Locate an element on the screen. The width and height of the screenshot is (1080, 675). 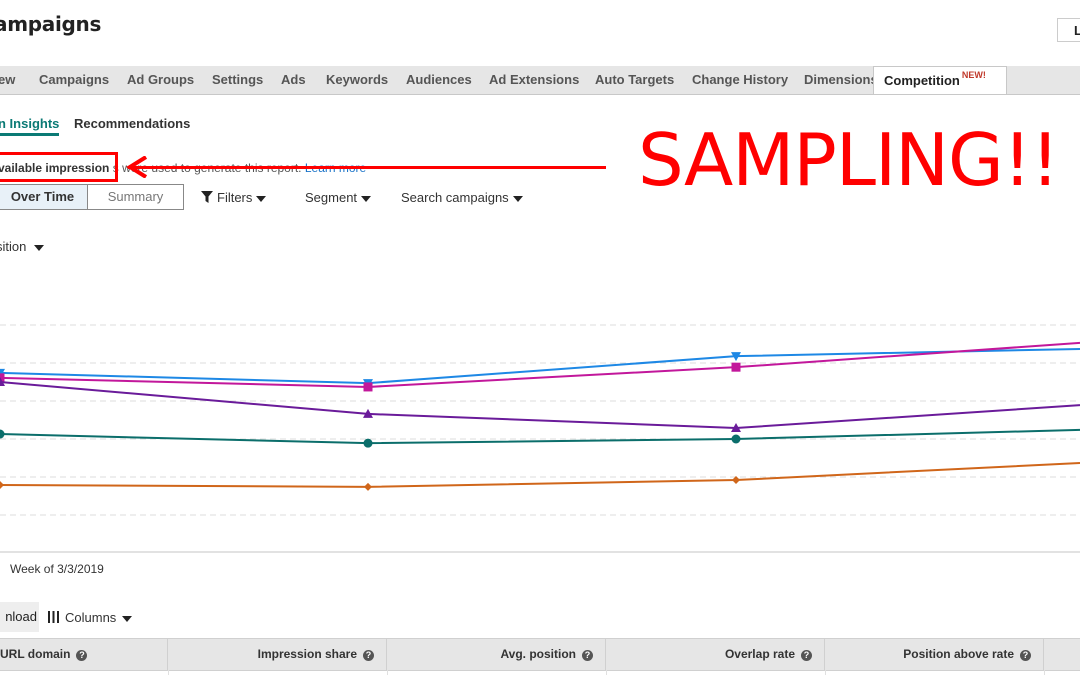
column-header-overlap-rate: Overlap rate? is located at coordinates (715, 654).